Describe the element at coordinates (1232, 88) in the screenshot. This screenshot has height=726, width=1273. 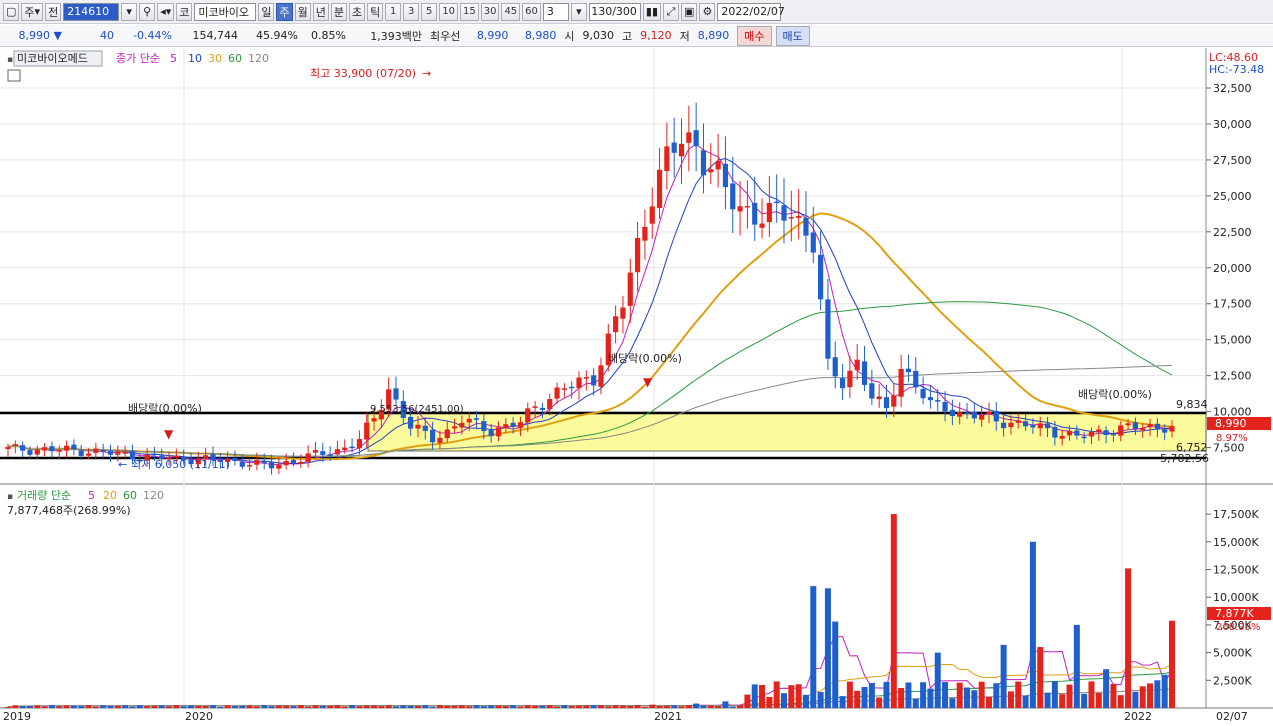
I see `price-tick-label: 32,500` at that location.